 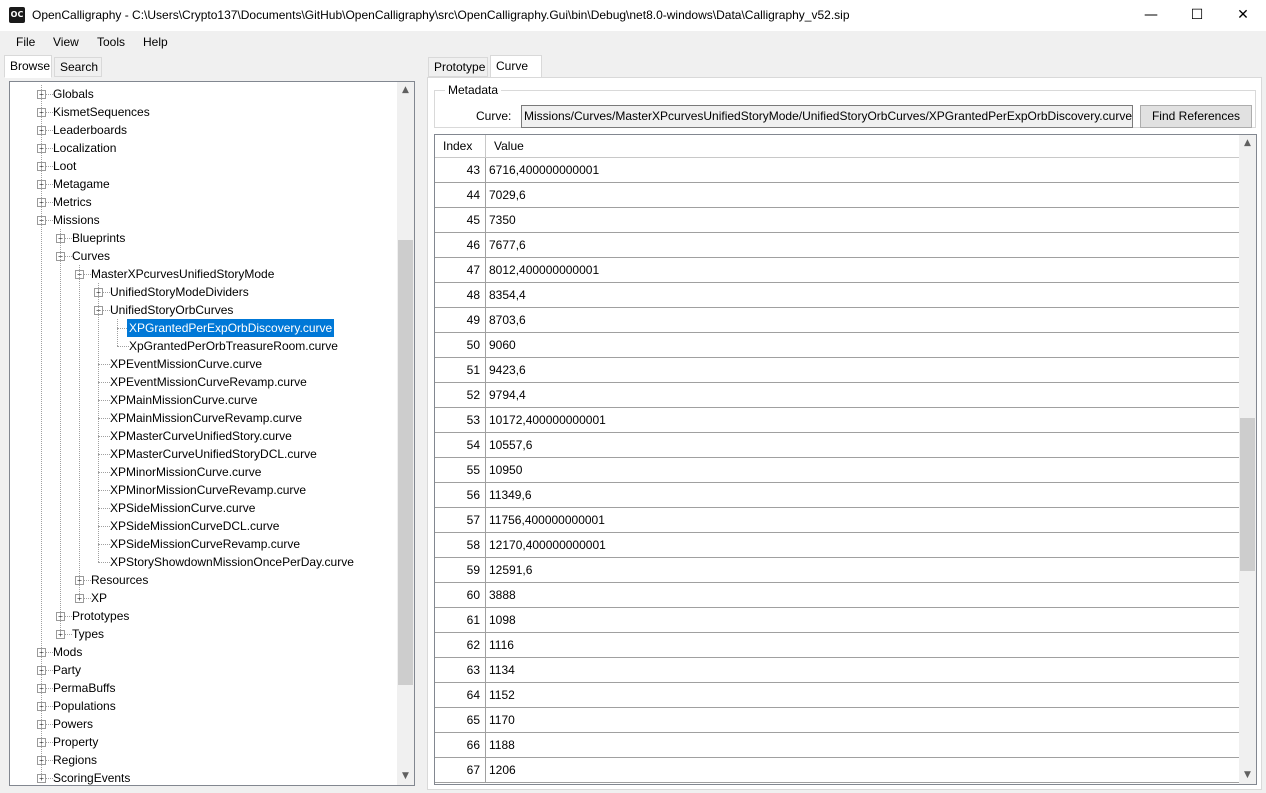 I want to click on scroll-down-icon: ▼, so click(x=405, y=776).